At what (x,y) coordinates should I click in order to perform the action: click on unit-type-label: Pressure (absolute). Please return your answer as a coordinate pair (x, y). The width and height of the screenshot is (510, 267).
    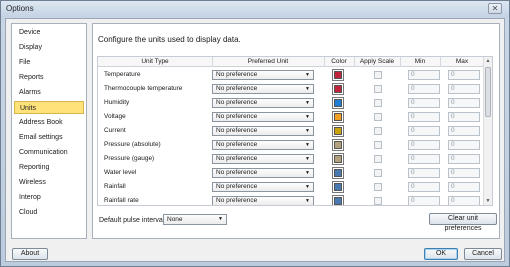
    Looking at the image, I should click on (132, 144).